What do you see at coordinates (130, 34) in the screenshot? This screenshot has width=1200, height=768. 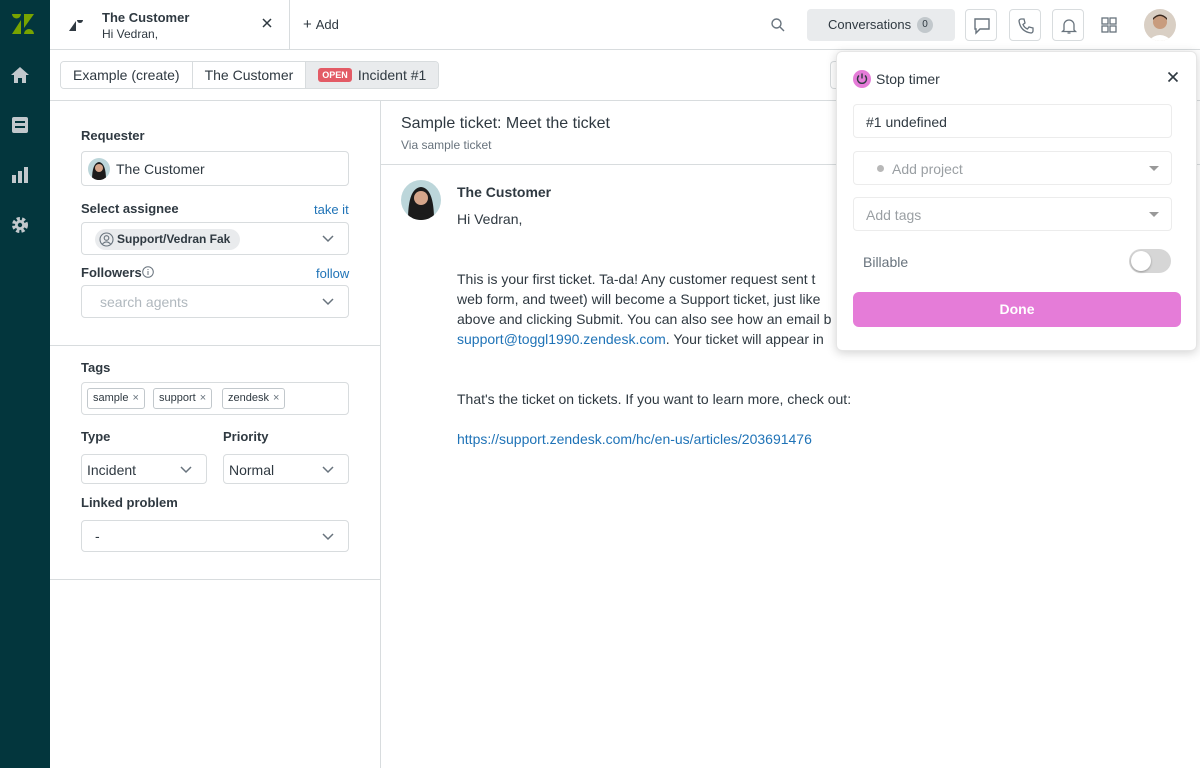 I see `tab-subtitle: Hi Vedran,` at bounding box center [130, 34].